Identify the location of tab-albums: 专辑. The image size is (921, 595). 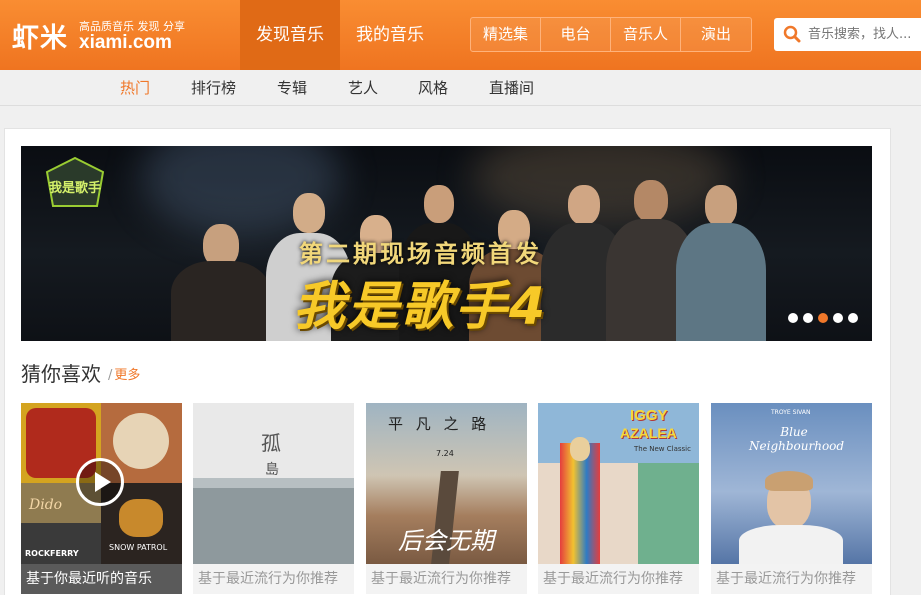
(292, 88).